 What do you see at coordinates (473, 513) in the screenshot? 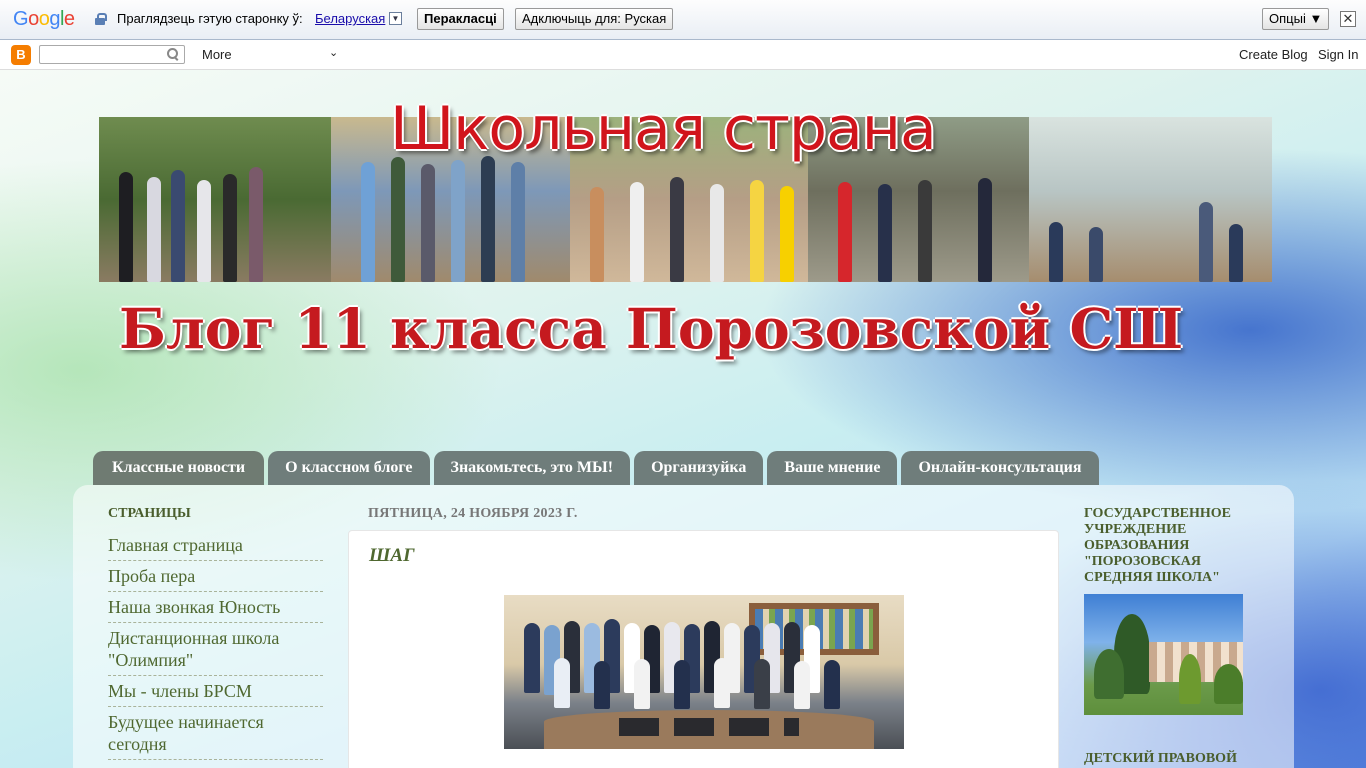
I see `post-date: ПЯТНИЦА, 24 НОЯБРЯ 2023 Г.` at bounding box center [473, 513].